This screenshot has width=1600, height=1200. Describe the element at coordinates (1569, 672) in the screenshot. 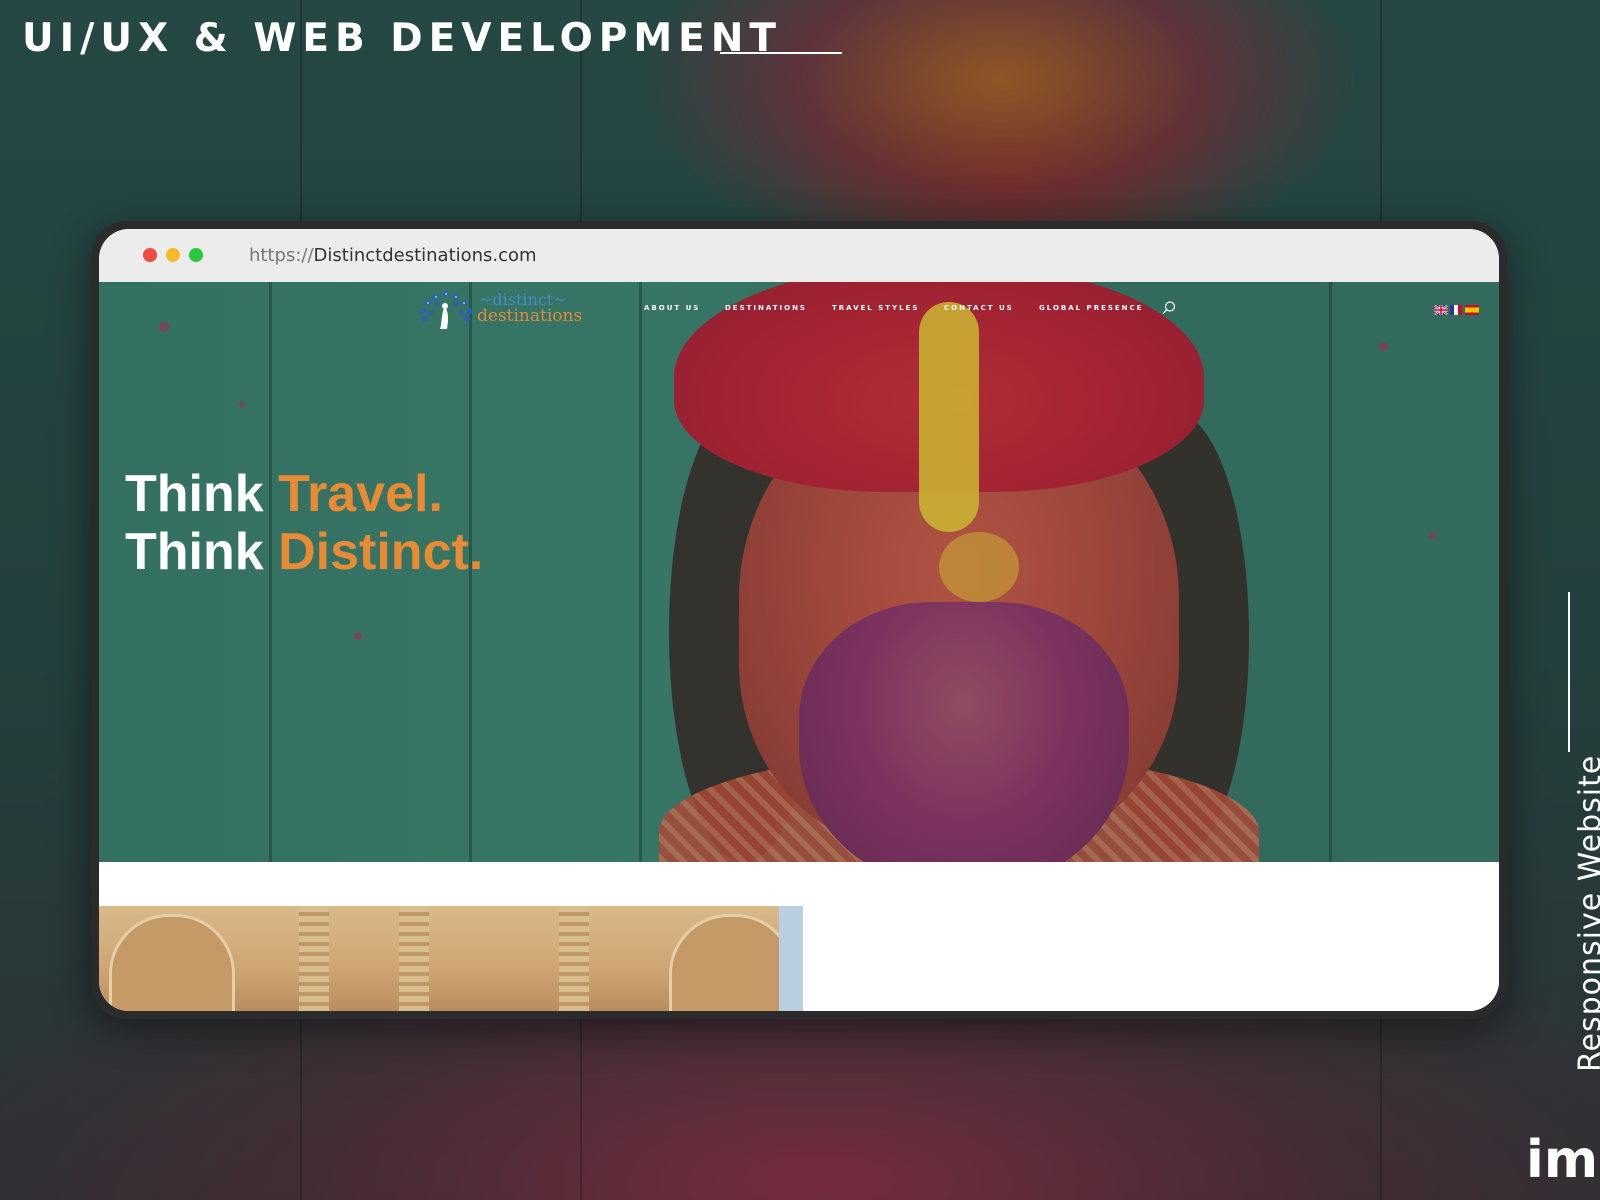

I see `side-rule` at that location.